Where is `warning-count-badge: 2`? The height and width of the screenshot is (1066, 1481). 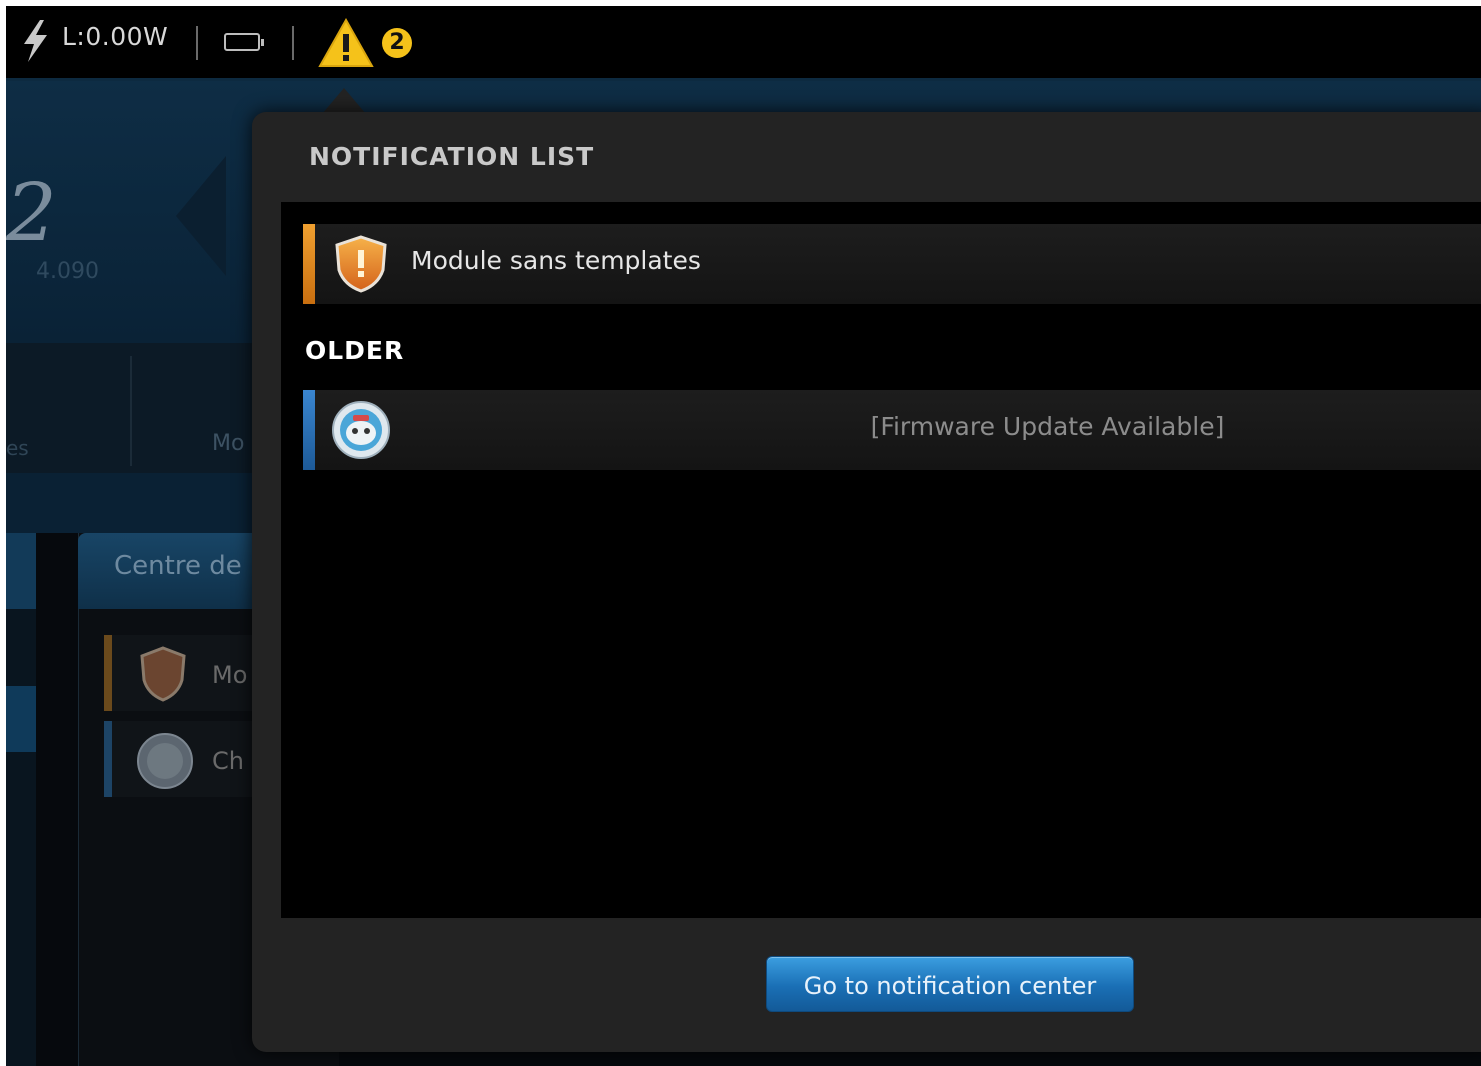 warning-count-badge: 2 is located at coordinates (397, 43).